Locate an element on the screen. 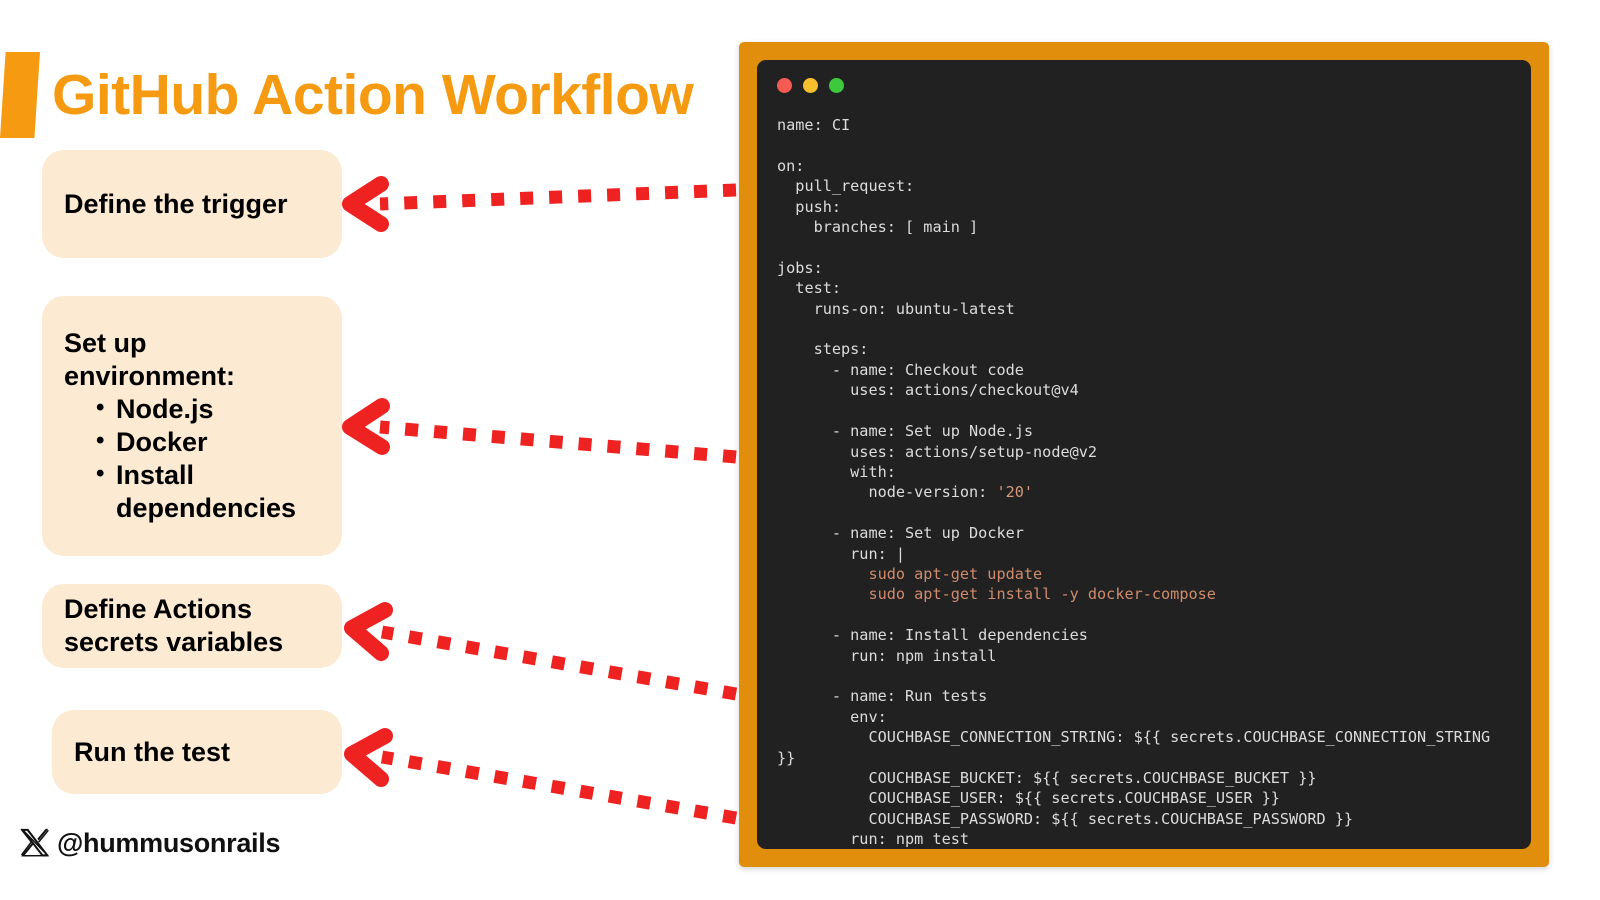 The width and height of the screenshot is (1600, 900). step-title: Run the test is located at coordinates (152, 751).